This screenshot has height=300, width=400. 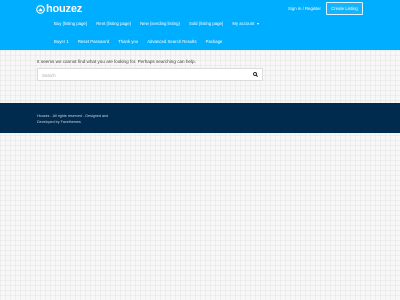 I want to click on nav-item-buyer: Buyer 1, so click(x=61, y=41).